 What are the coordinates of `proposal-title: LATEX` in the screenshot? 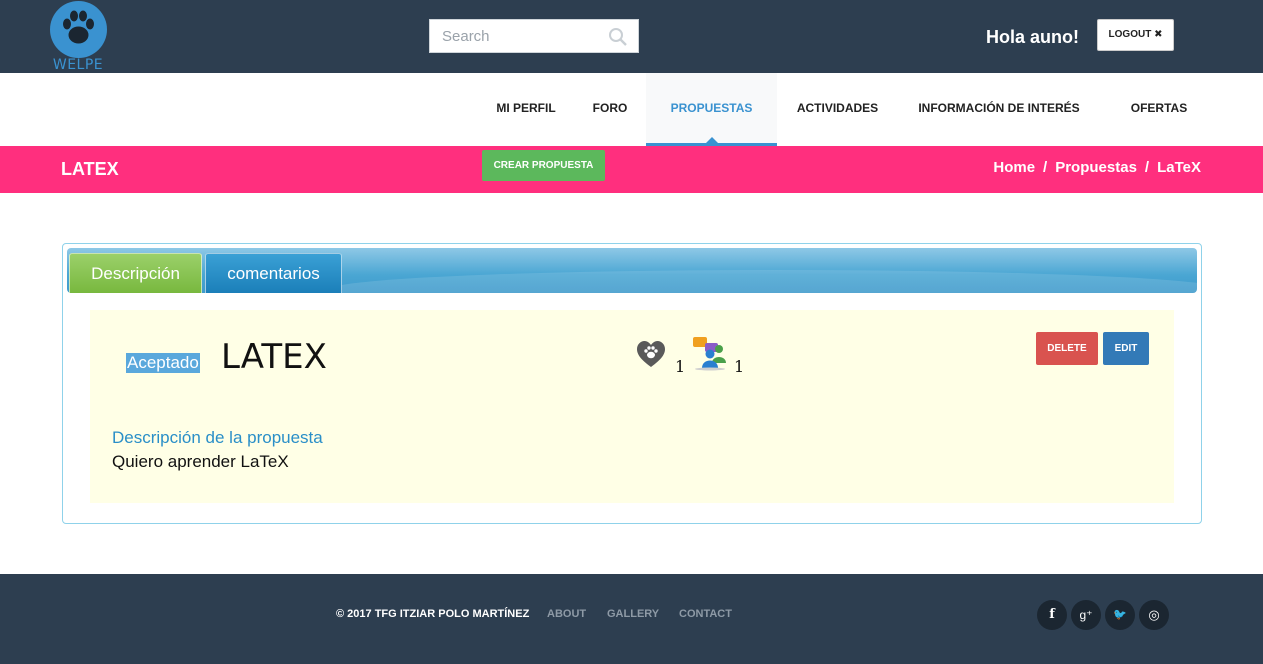 It's located at (274, 357).